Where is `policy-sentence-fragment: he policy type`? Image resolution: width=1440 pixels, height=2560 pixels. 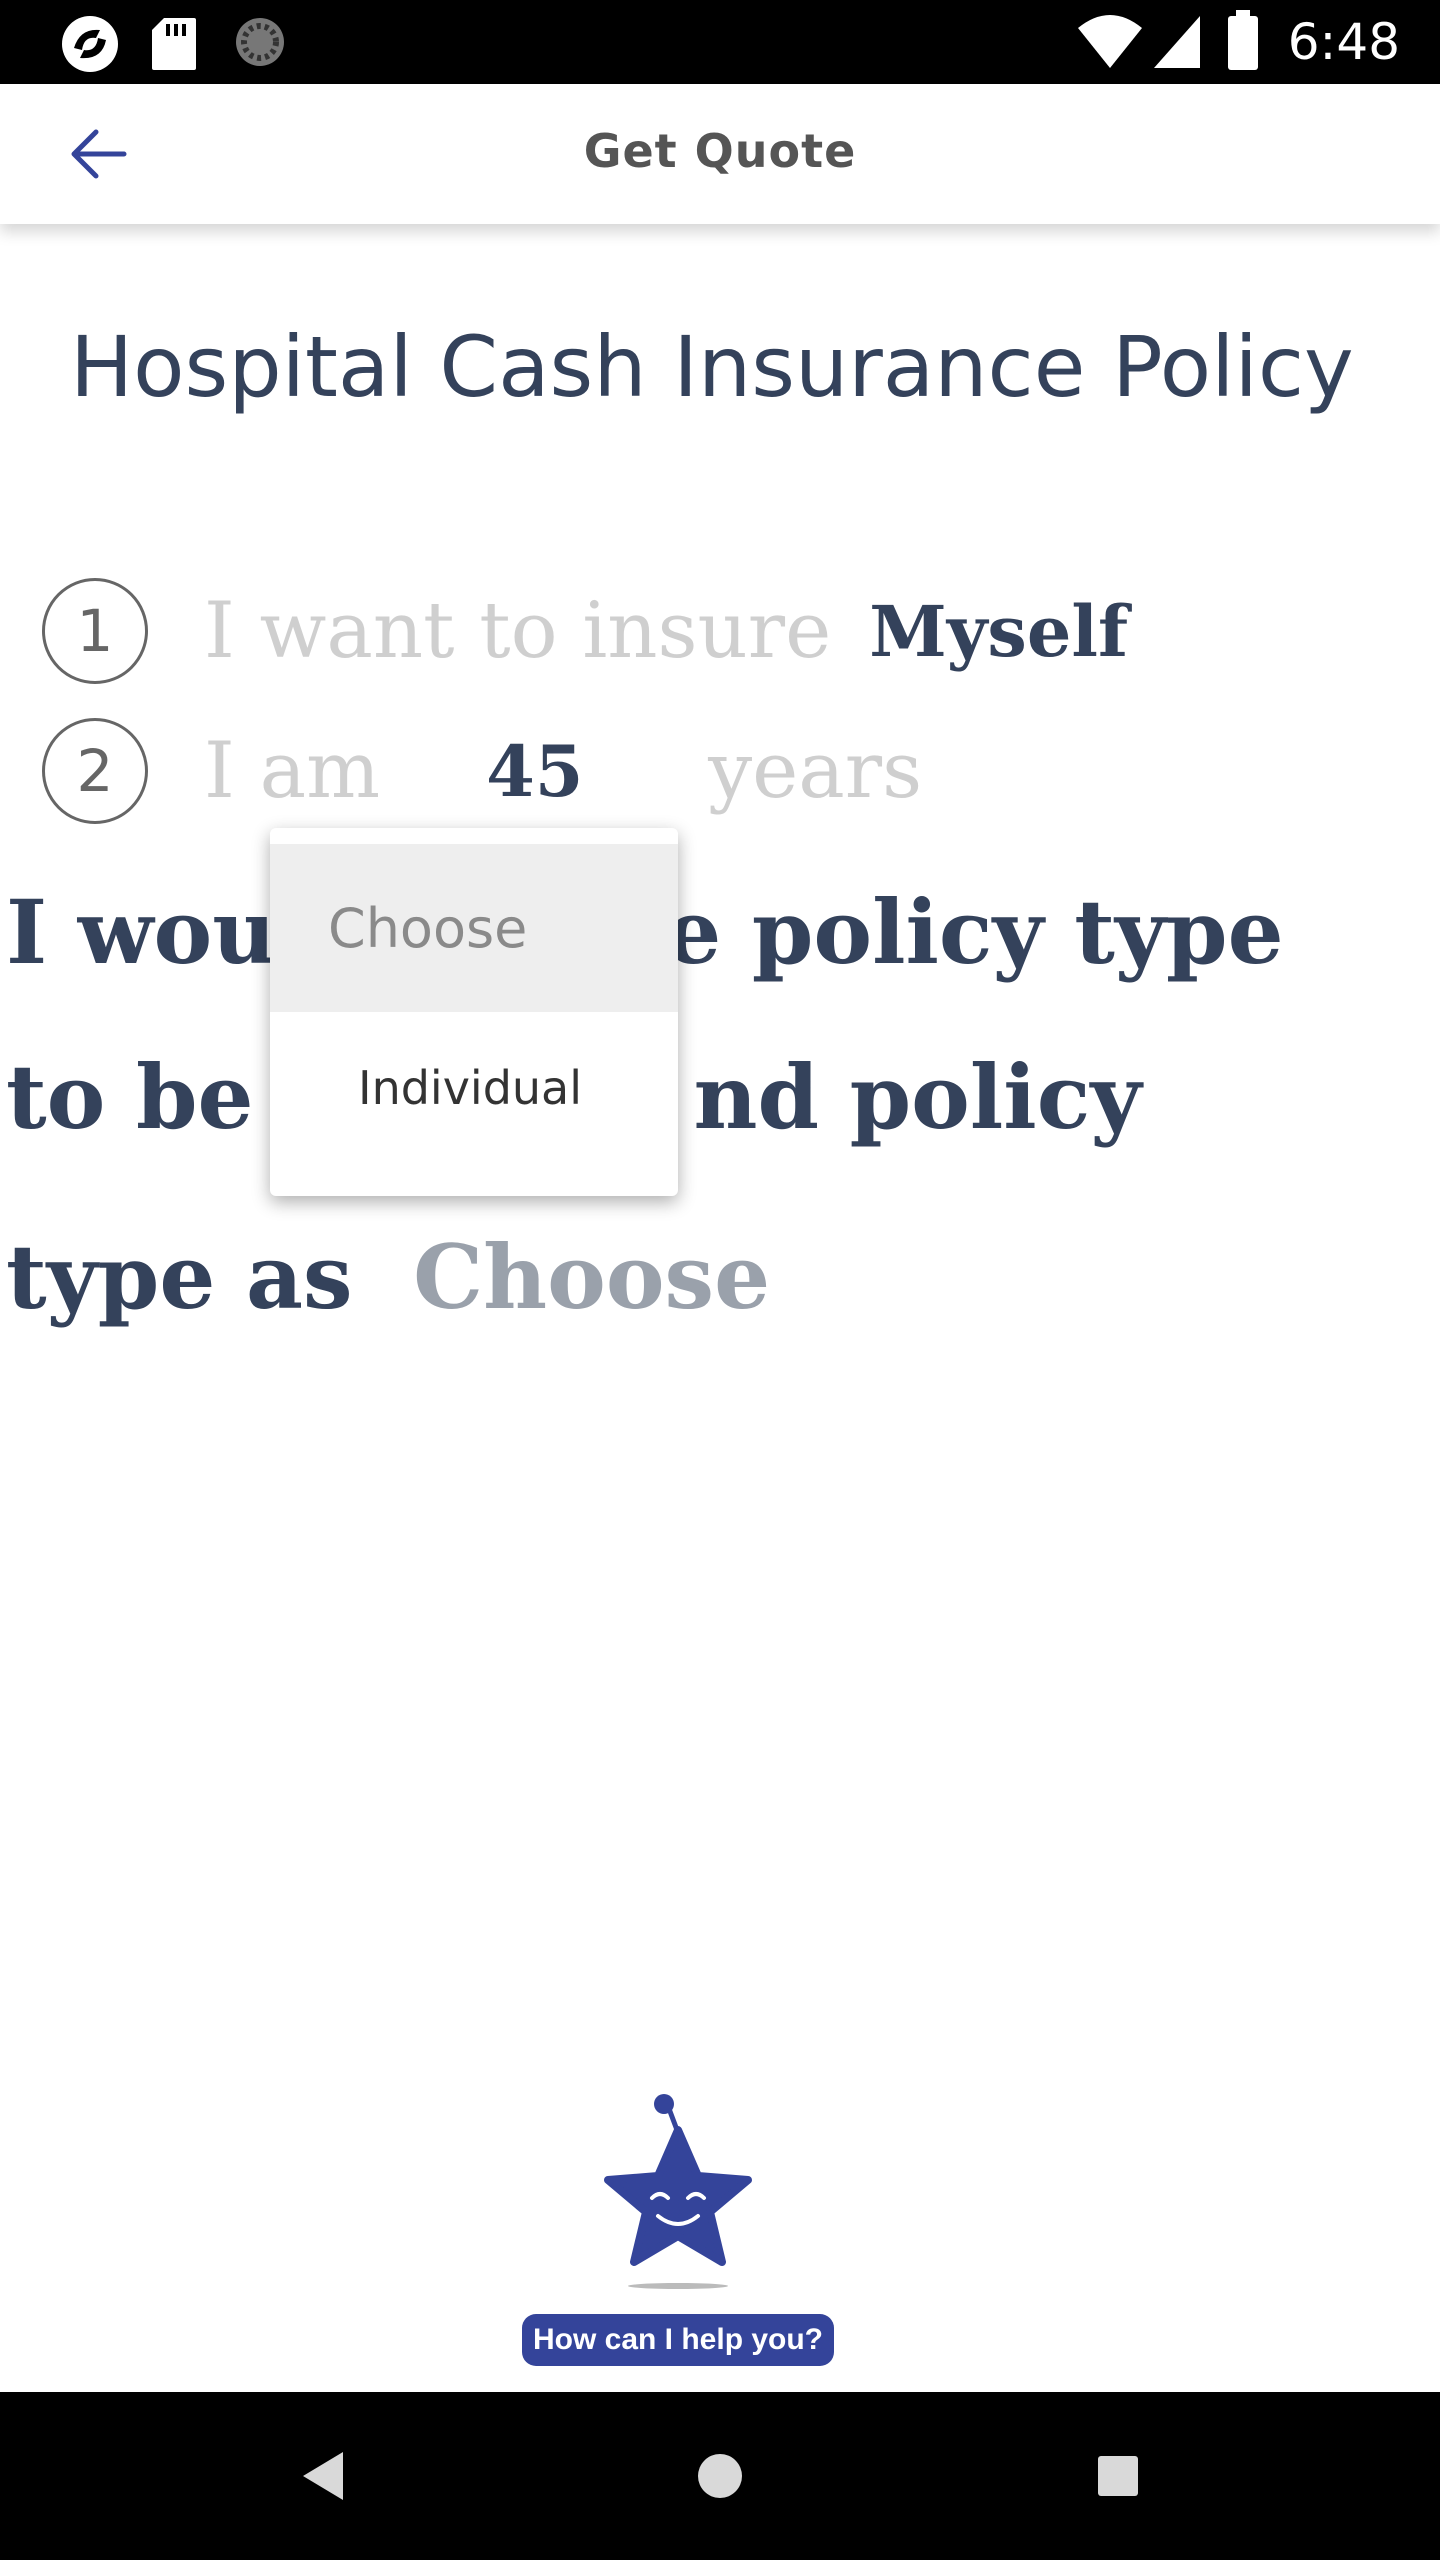 policy-sentence-fragment: he policy type is located at coordinates (942, 932).